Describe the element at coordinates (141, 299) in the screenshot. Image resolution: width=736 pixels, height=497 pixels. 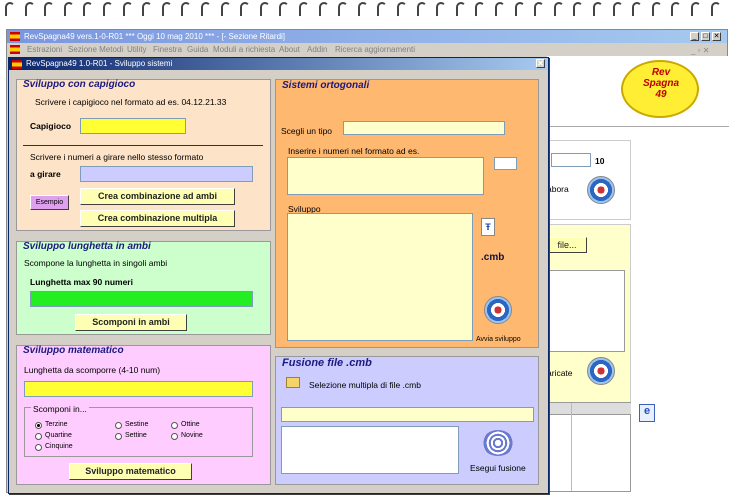
I see `lunghetta-input` at that location.